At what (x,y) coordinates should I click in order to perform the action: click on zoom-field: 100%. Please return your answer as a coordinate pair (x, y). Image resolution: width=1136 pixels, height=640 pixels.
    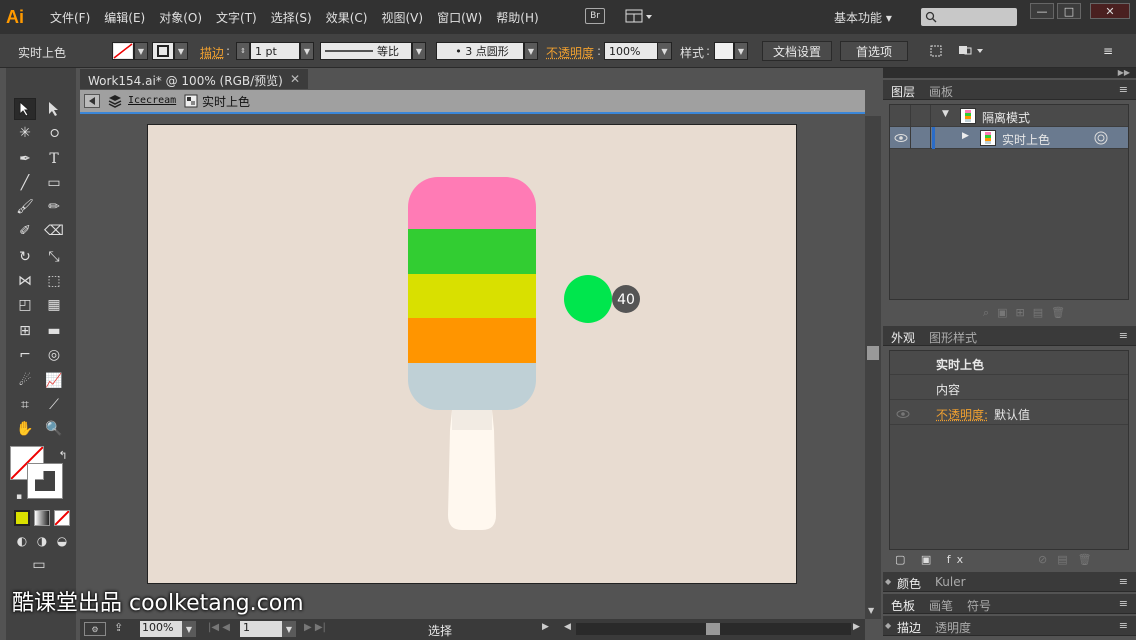
    Looking at the image, I should click on (161, 629).